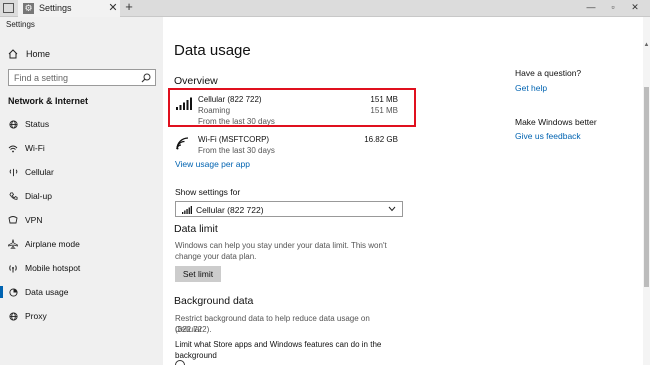  Describe the element at coordinates (52, 244) in the screenshot. I see `sidebar-item-label: Airplane mode` at that location.